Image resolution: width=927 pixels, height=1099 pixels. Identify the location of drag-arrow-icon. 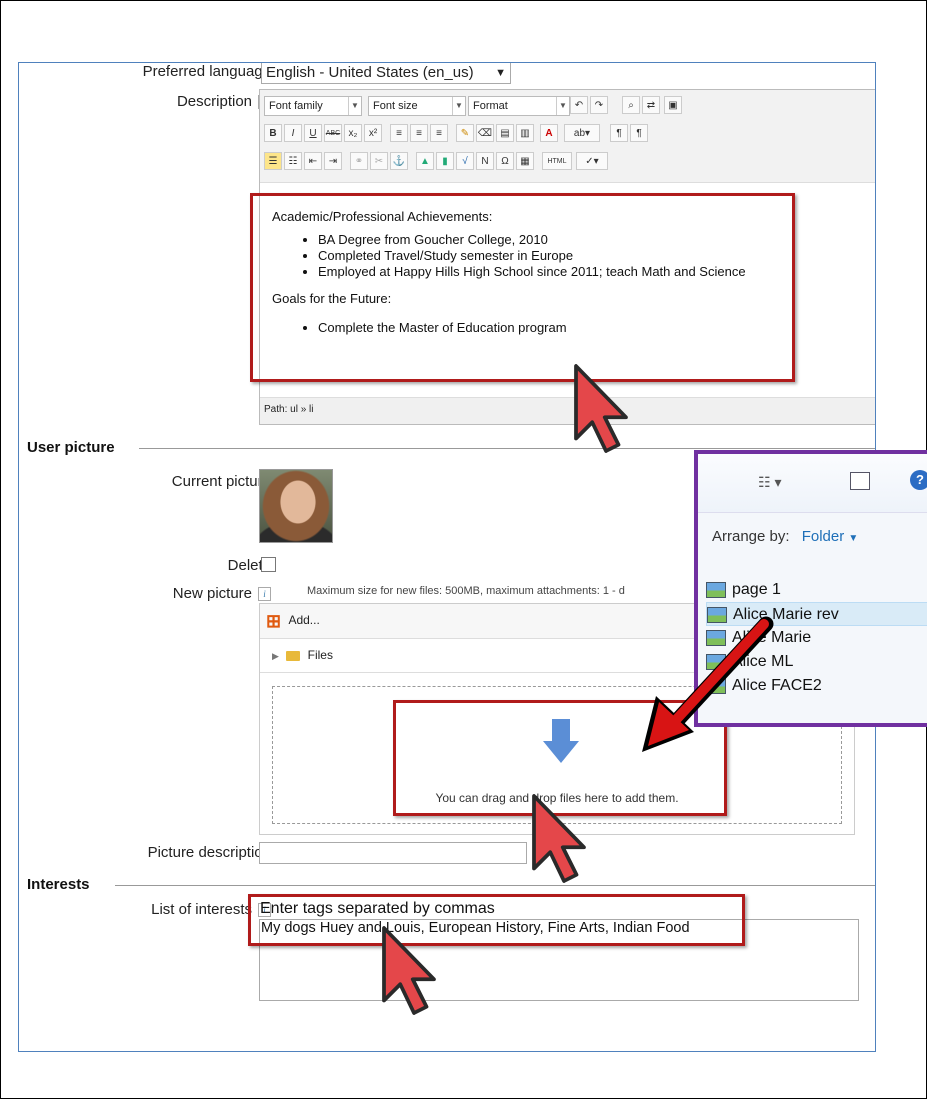
(708, 684).